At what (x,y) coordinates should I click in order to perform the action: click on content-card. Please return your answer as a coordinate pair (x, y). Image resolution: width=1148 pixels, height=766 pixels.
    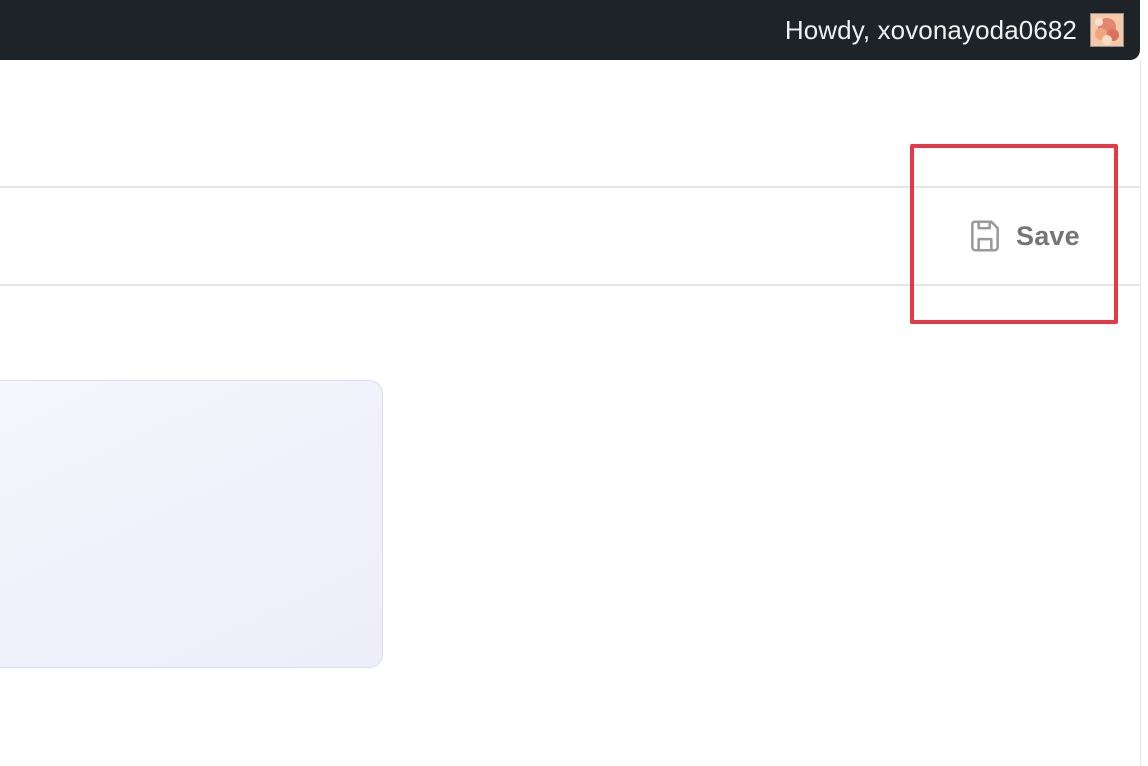
    Looking at the image, I should click on (191, 524).